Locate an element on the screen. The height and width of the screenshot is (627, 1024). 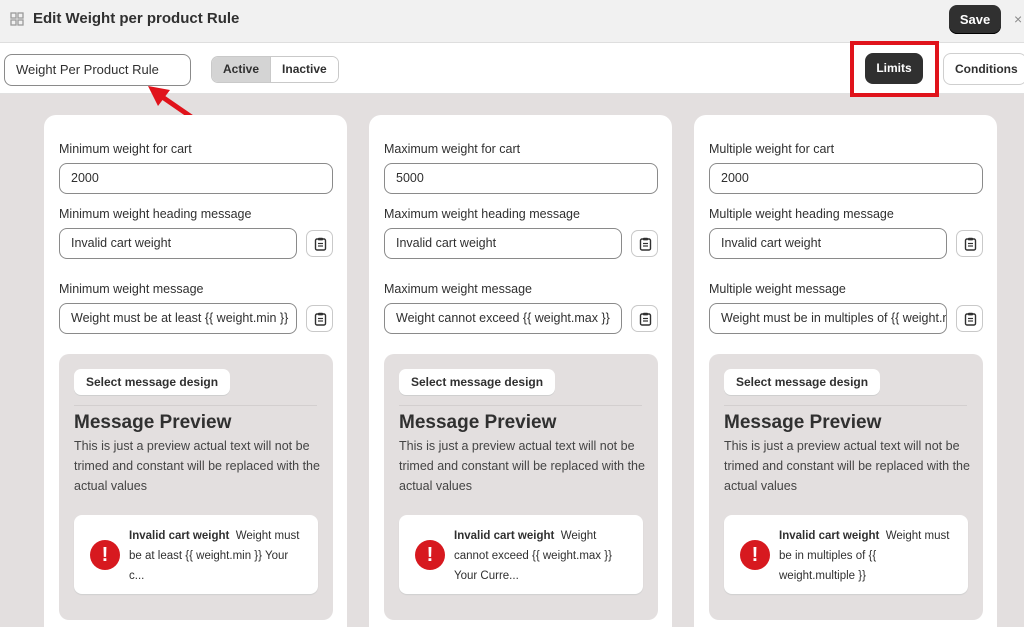
save-button: Save is located at coordinates (975, 19).